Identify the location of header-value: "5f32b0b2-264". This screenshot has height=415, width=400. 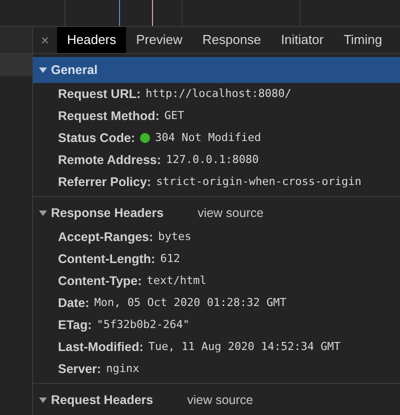
(143, 324).